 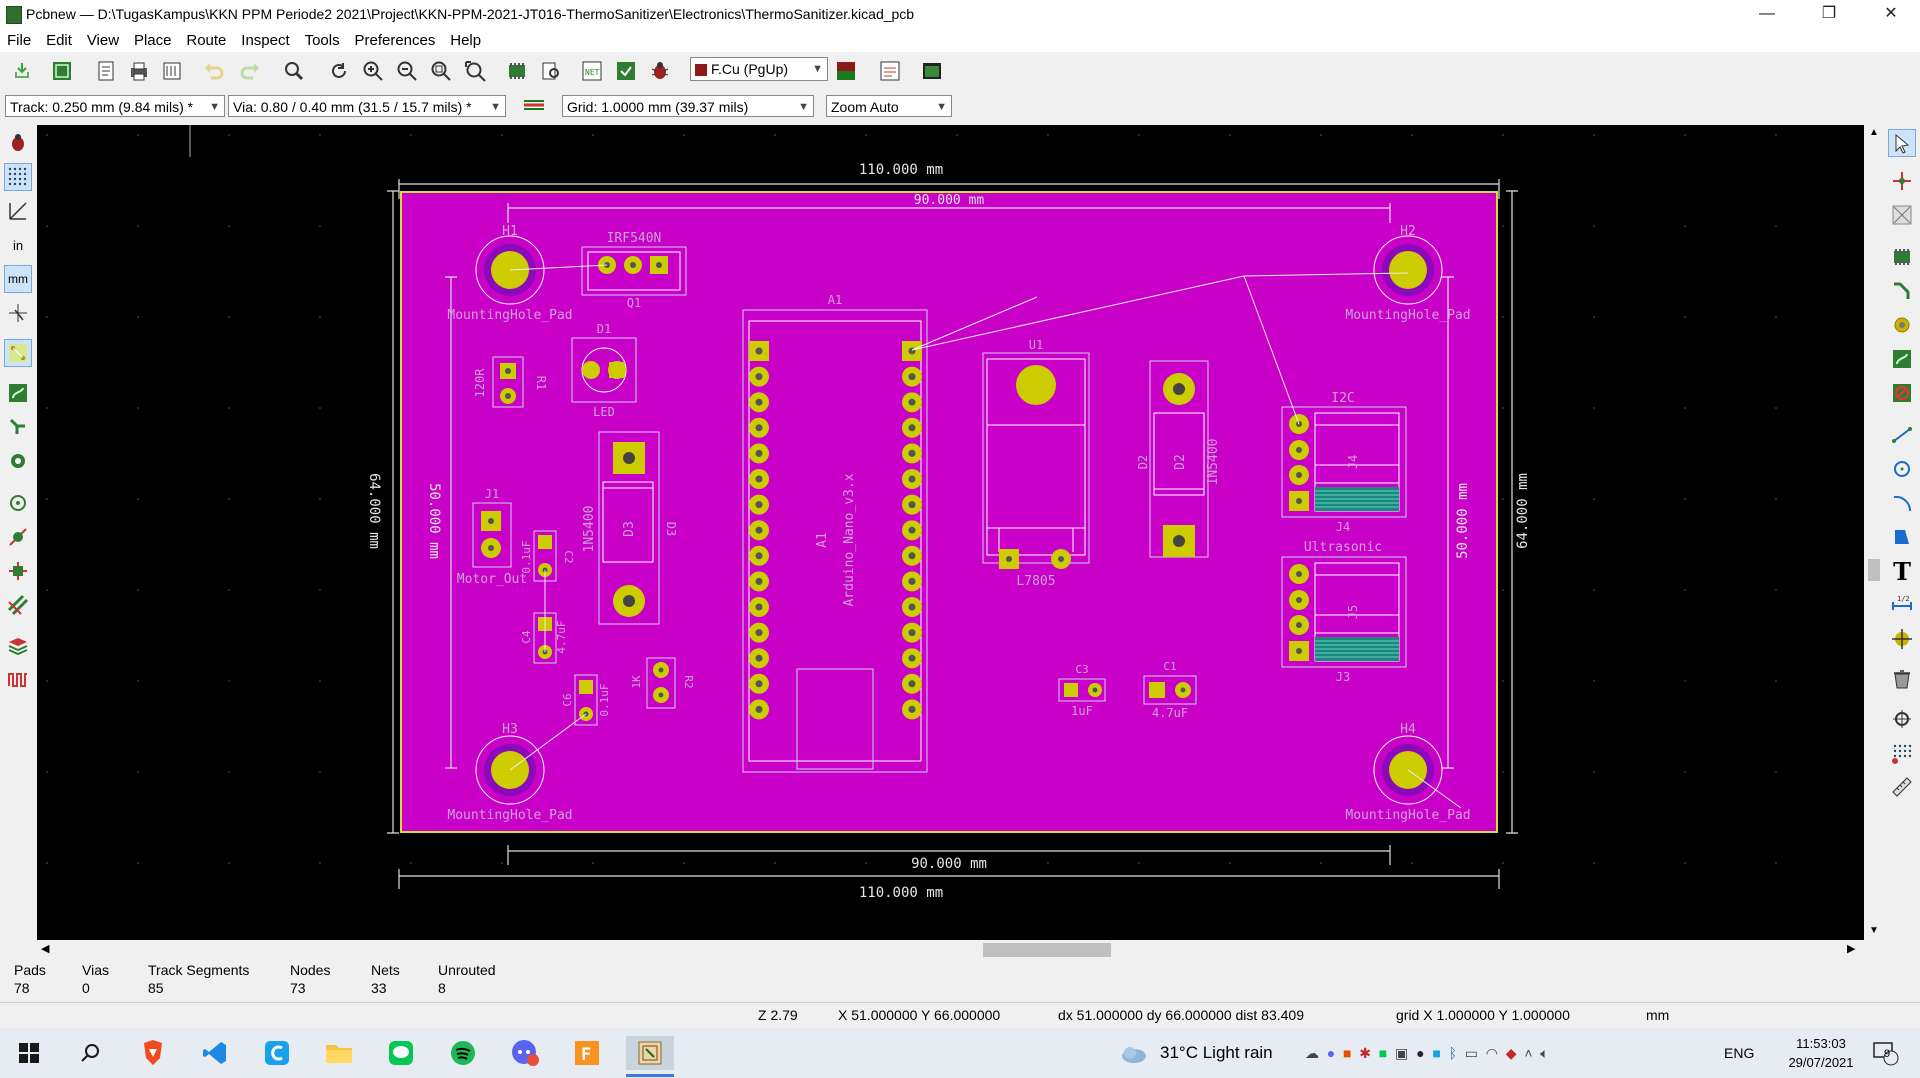 I want to click on zoom-out-icon, so click(x=407, y=71).